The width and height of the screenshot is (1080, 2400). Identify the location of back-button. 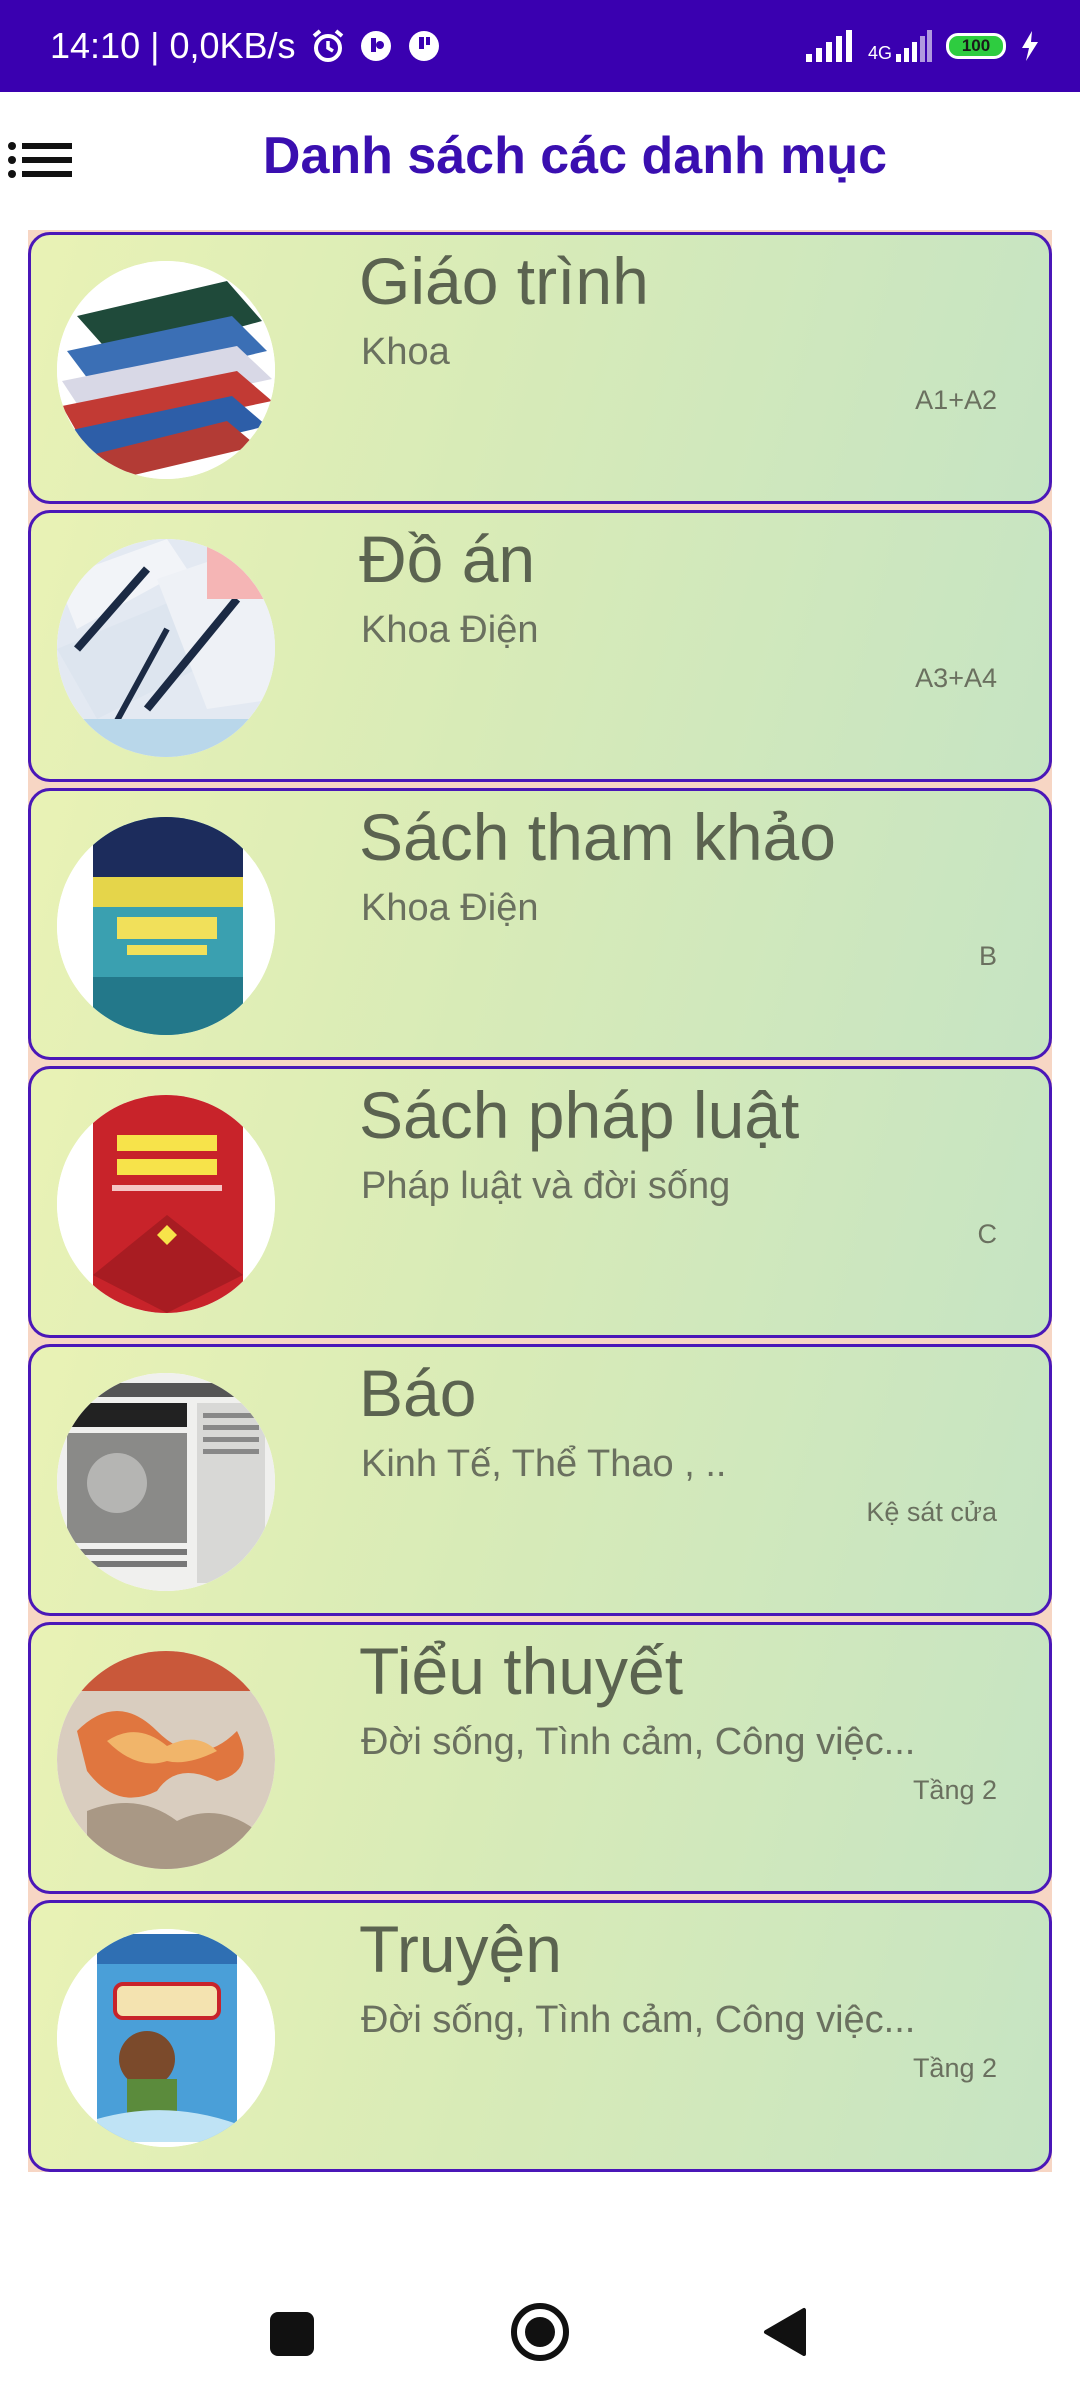
(785, 2332).